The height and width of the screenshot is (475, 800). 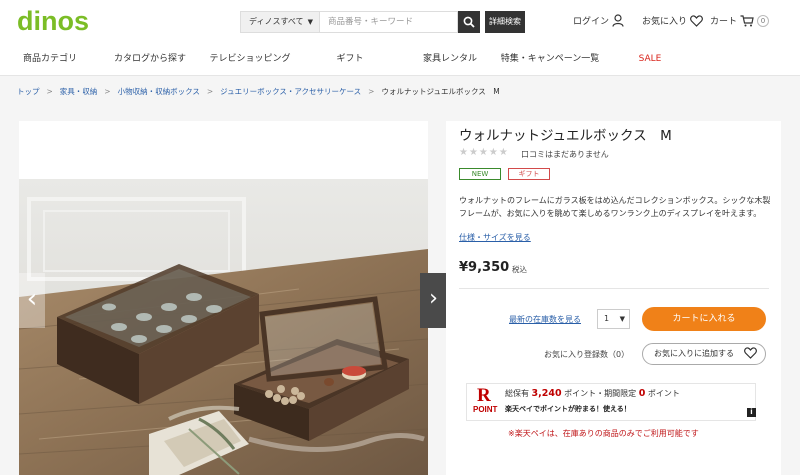 I want to click on gallery-next-button: ›, so click(x=433, y=300).